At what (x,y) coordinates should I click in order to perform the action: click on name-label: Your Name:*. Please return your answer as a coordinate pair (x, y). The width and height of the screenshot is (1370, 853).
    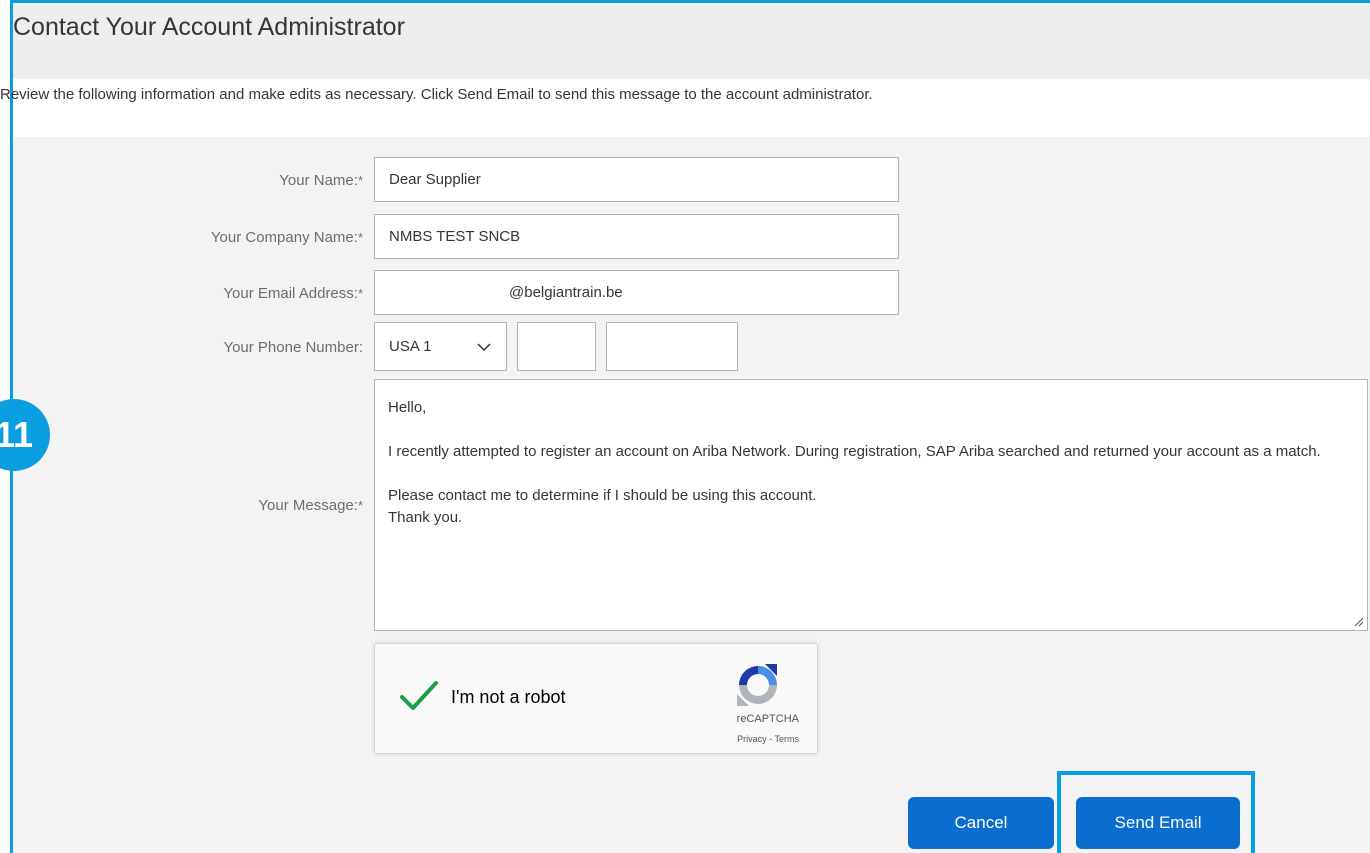
    Looking at the image, I should click on (321, 180).